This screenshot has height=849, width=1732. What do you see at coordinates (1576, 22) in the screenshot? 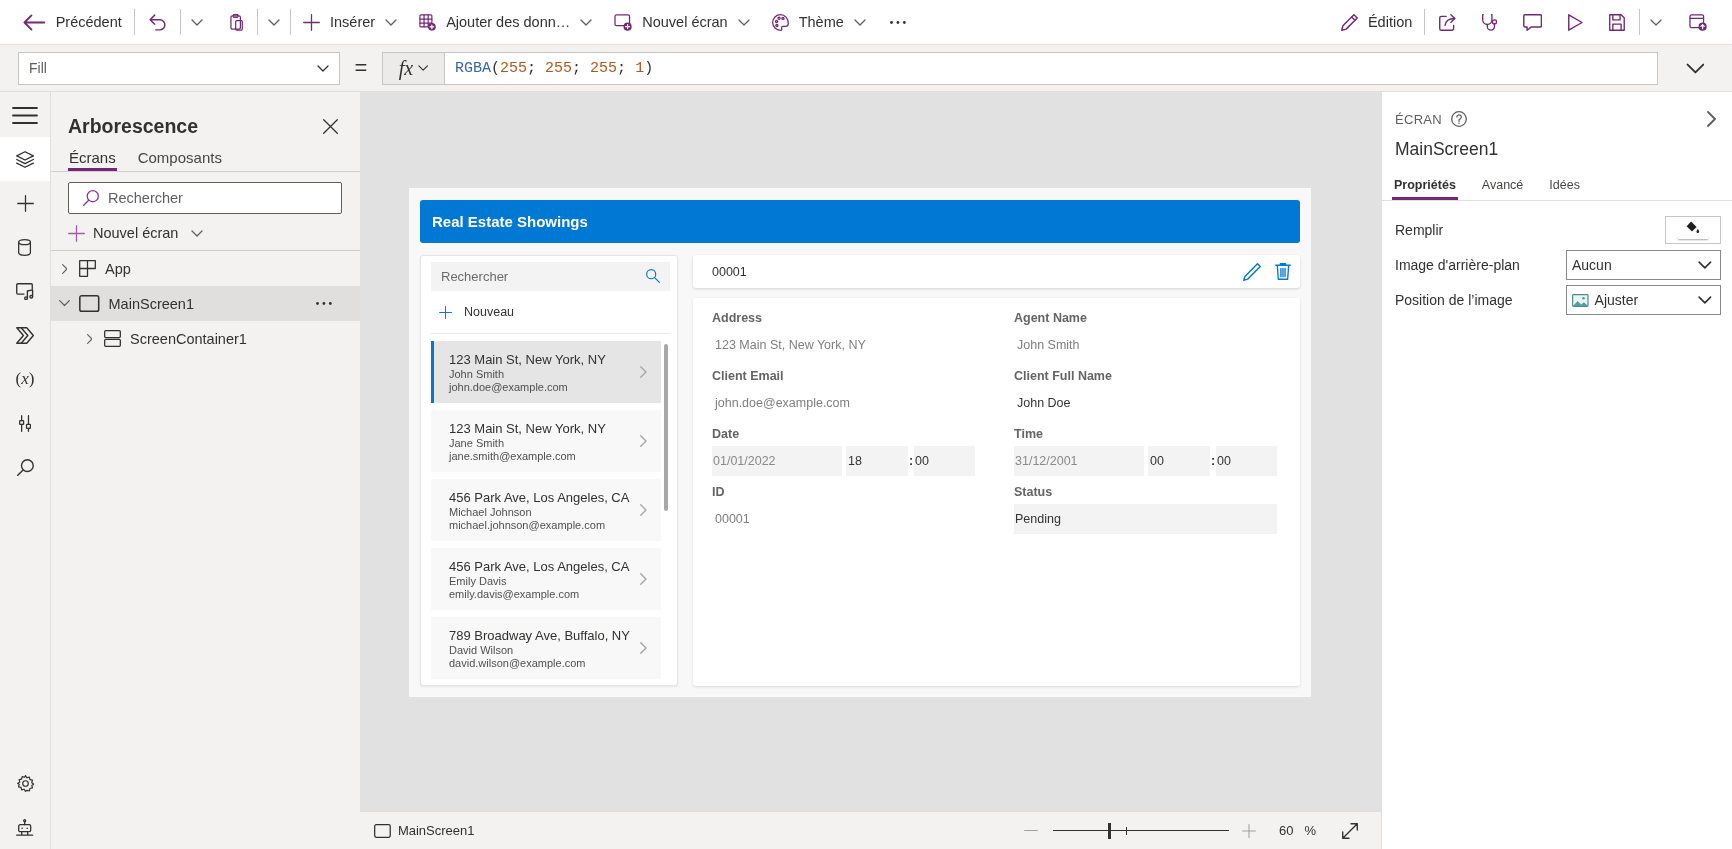
I see `play-icon` at bounding box center [1576, 22].